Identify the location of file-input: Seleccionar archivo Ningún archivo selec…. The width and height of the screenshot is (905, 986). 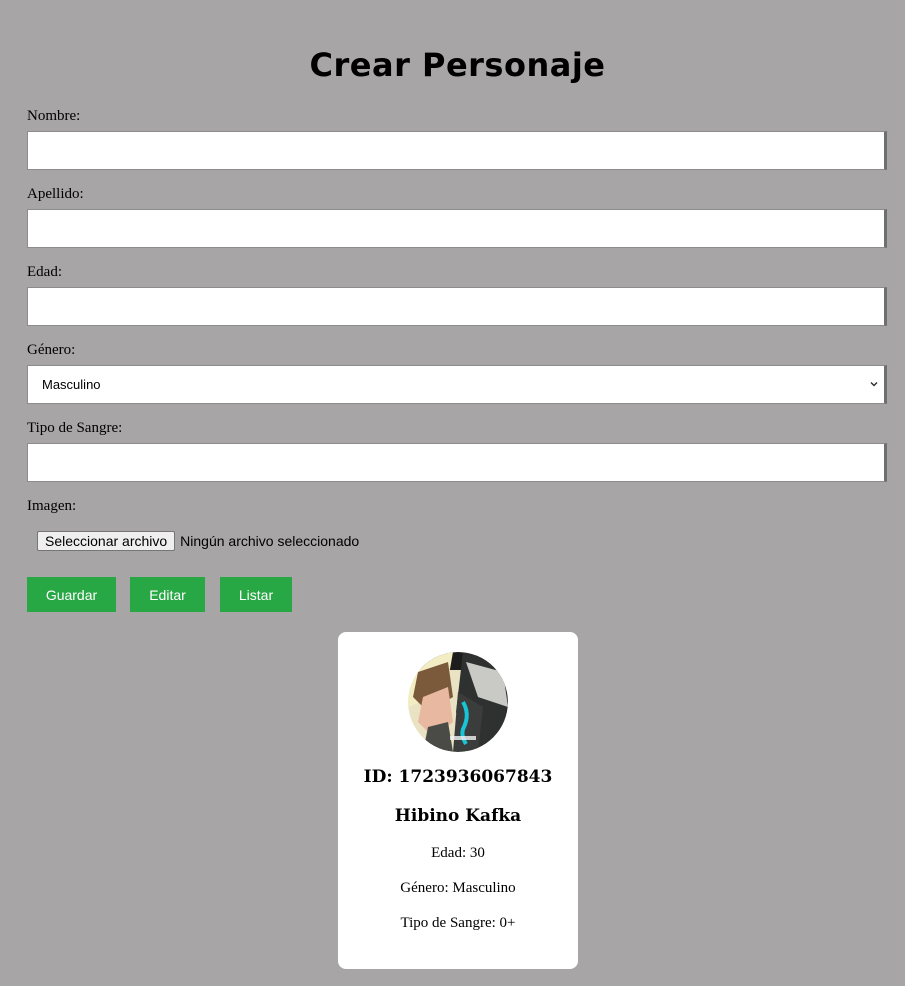
(198, 541).